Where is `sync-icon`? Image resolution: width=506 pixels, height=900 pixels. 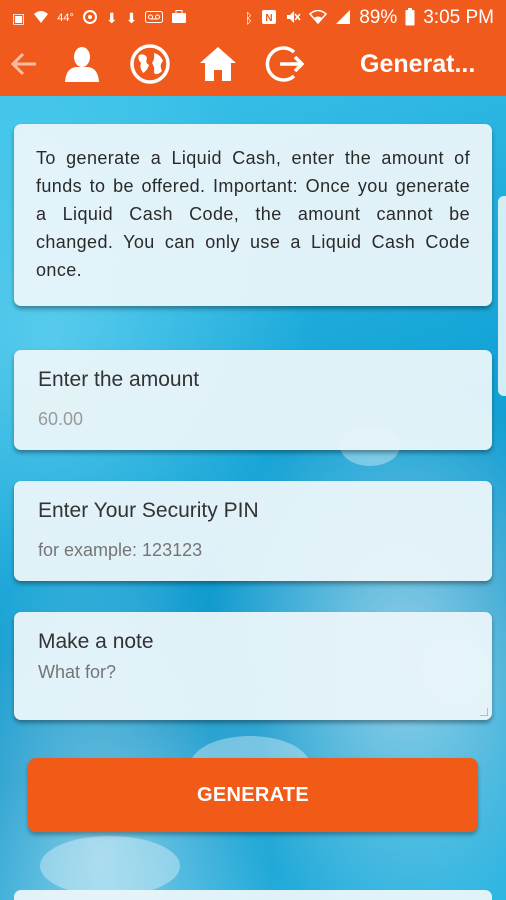 sync-icon is located at coordinates (90, 18).